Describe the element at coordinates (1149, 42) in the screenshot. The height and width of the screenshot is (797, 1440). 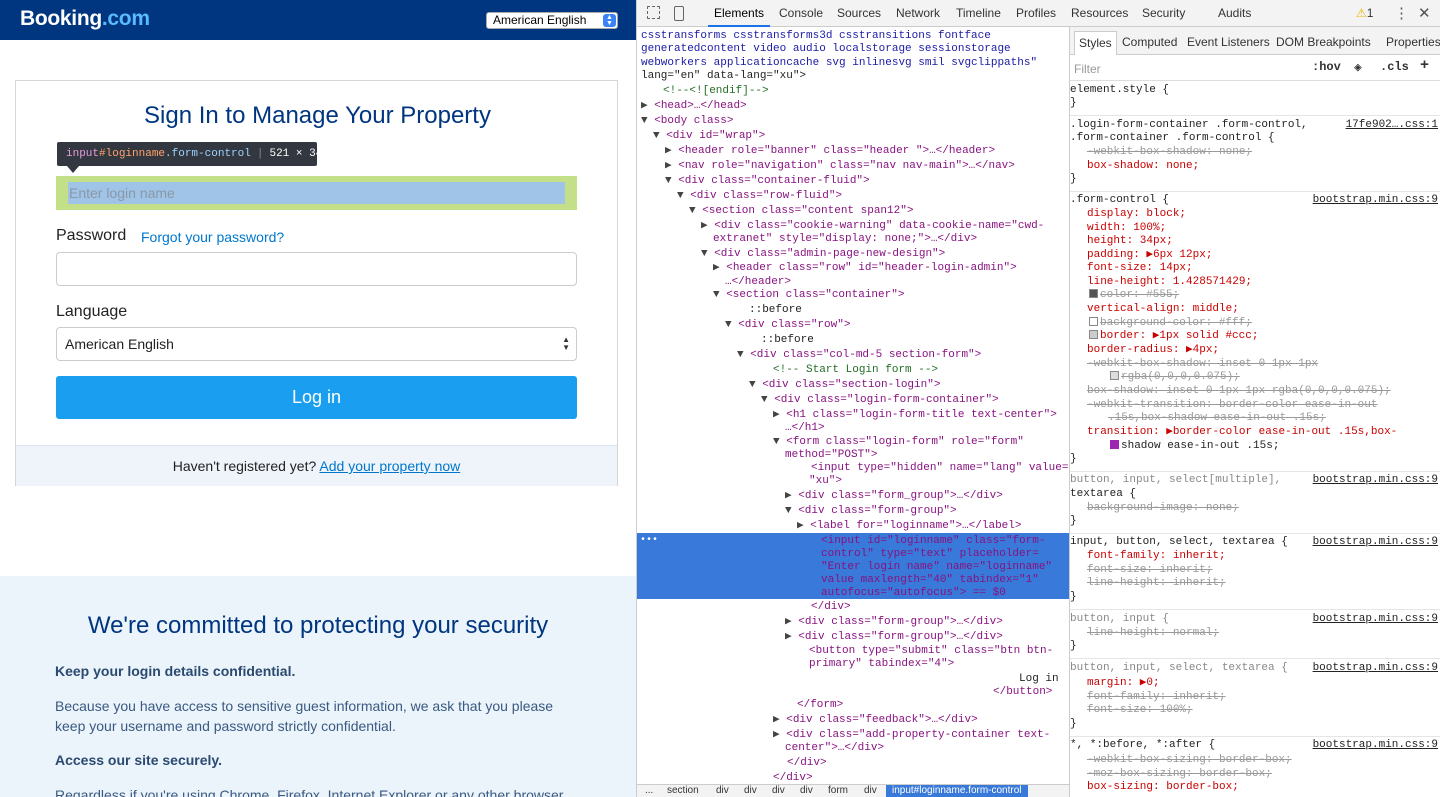
I see `tab-computed: Computed` at that location.